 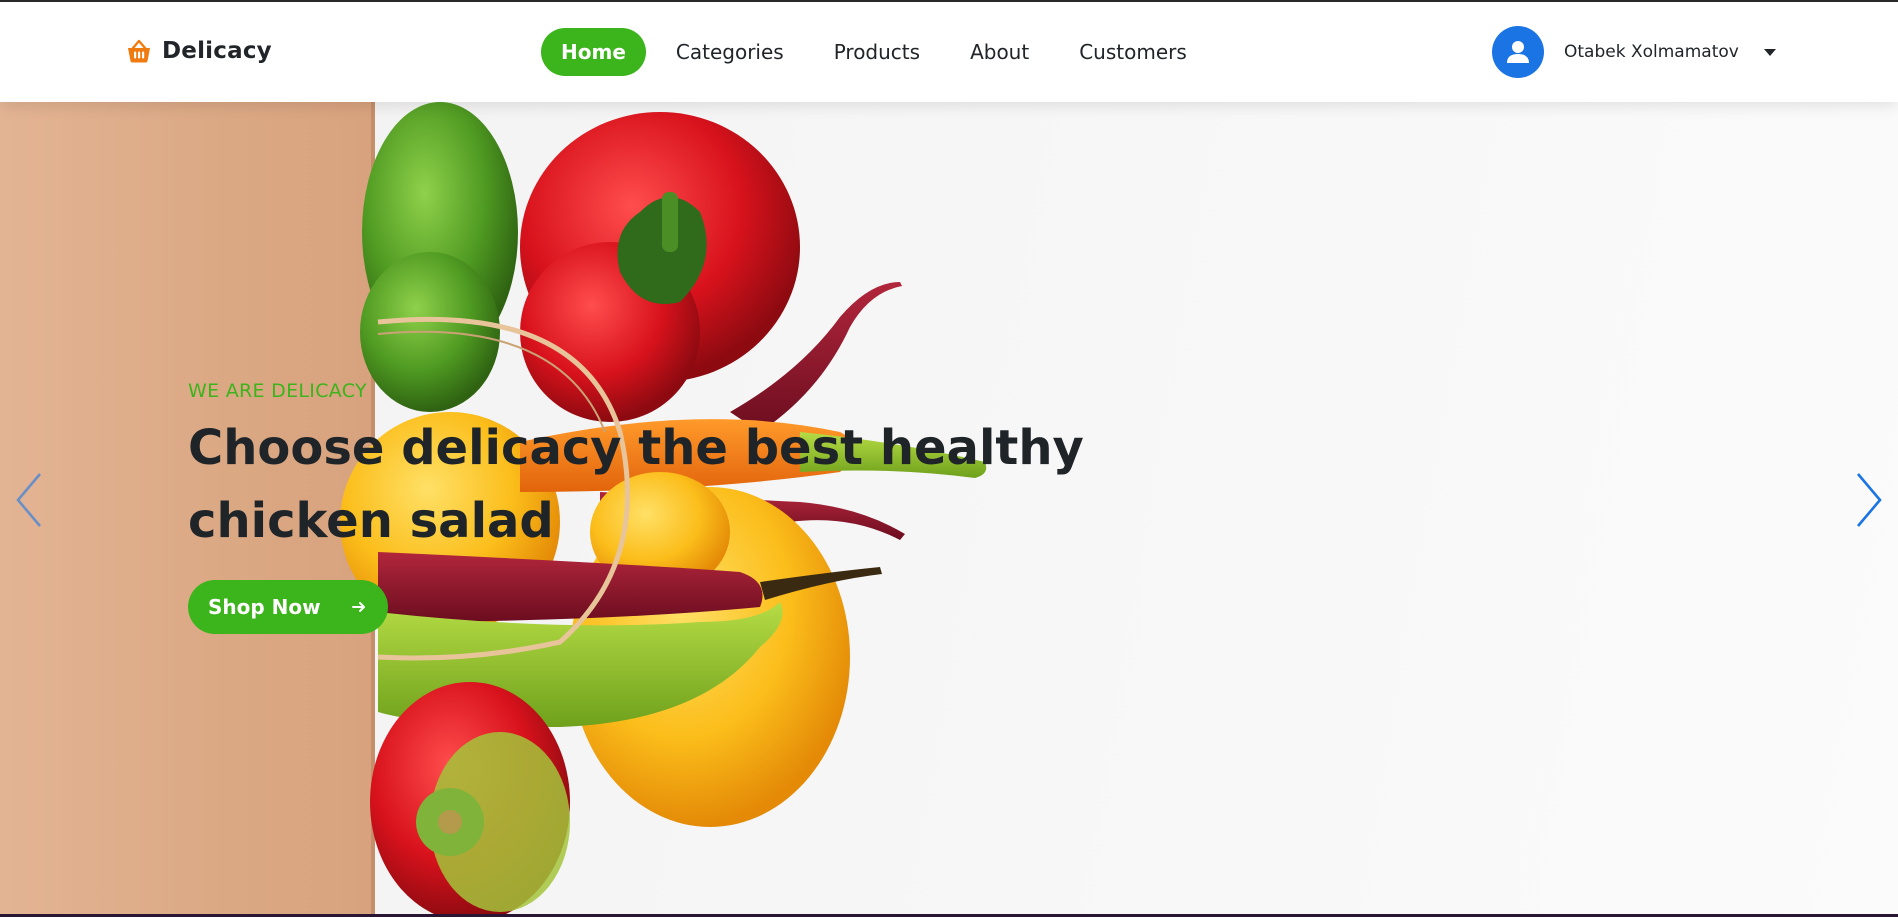 I want to click on arrow-right-icon, so click(x=358, y=607).